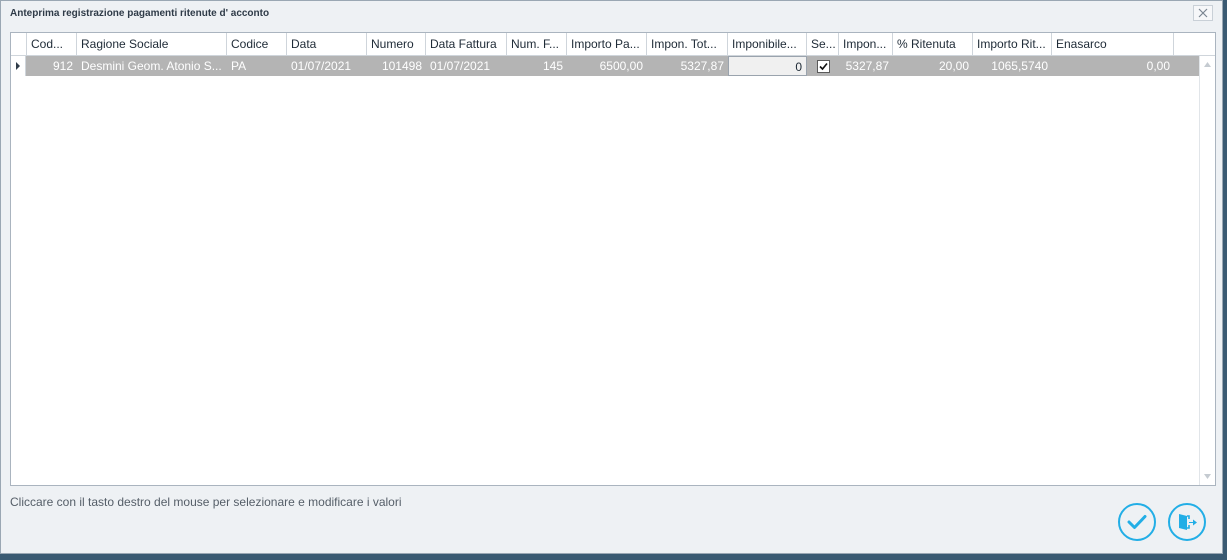 This screenshot has width=1227, height=560. What do you see at coordinates (327, 44) in the screenshot?
I see `column-header-data: Data` at bounding box center [327, 44].